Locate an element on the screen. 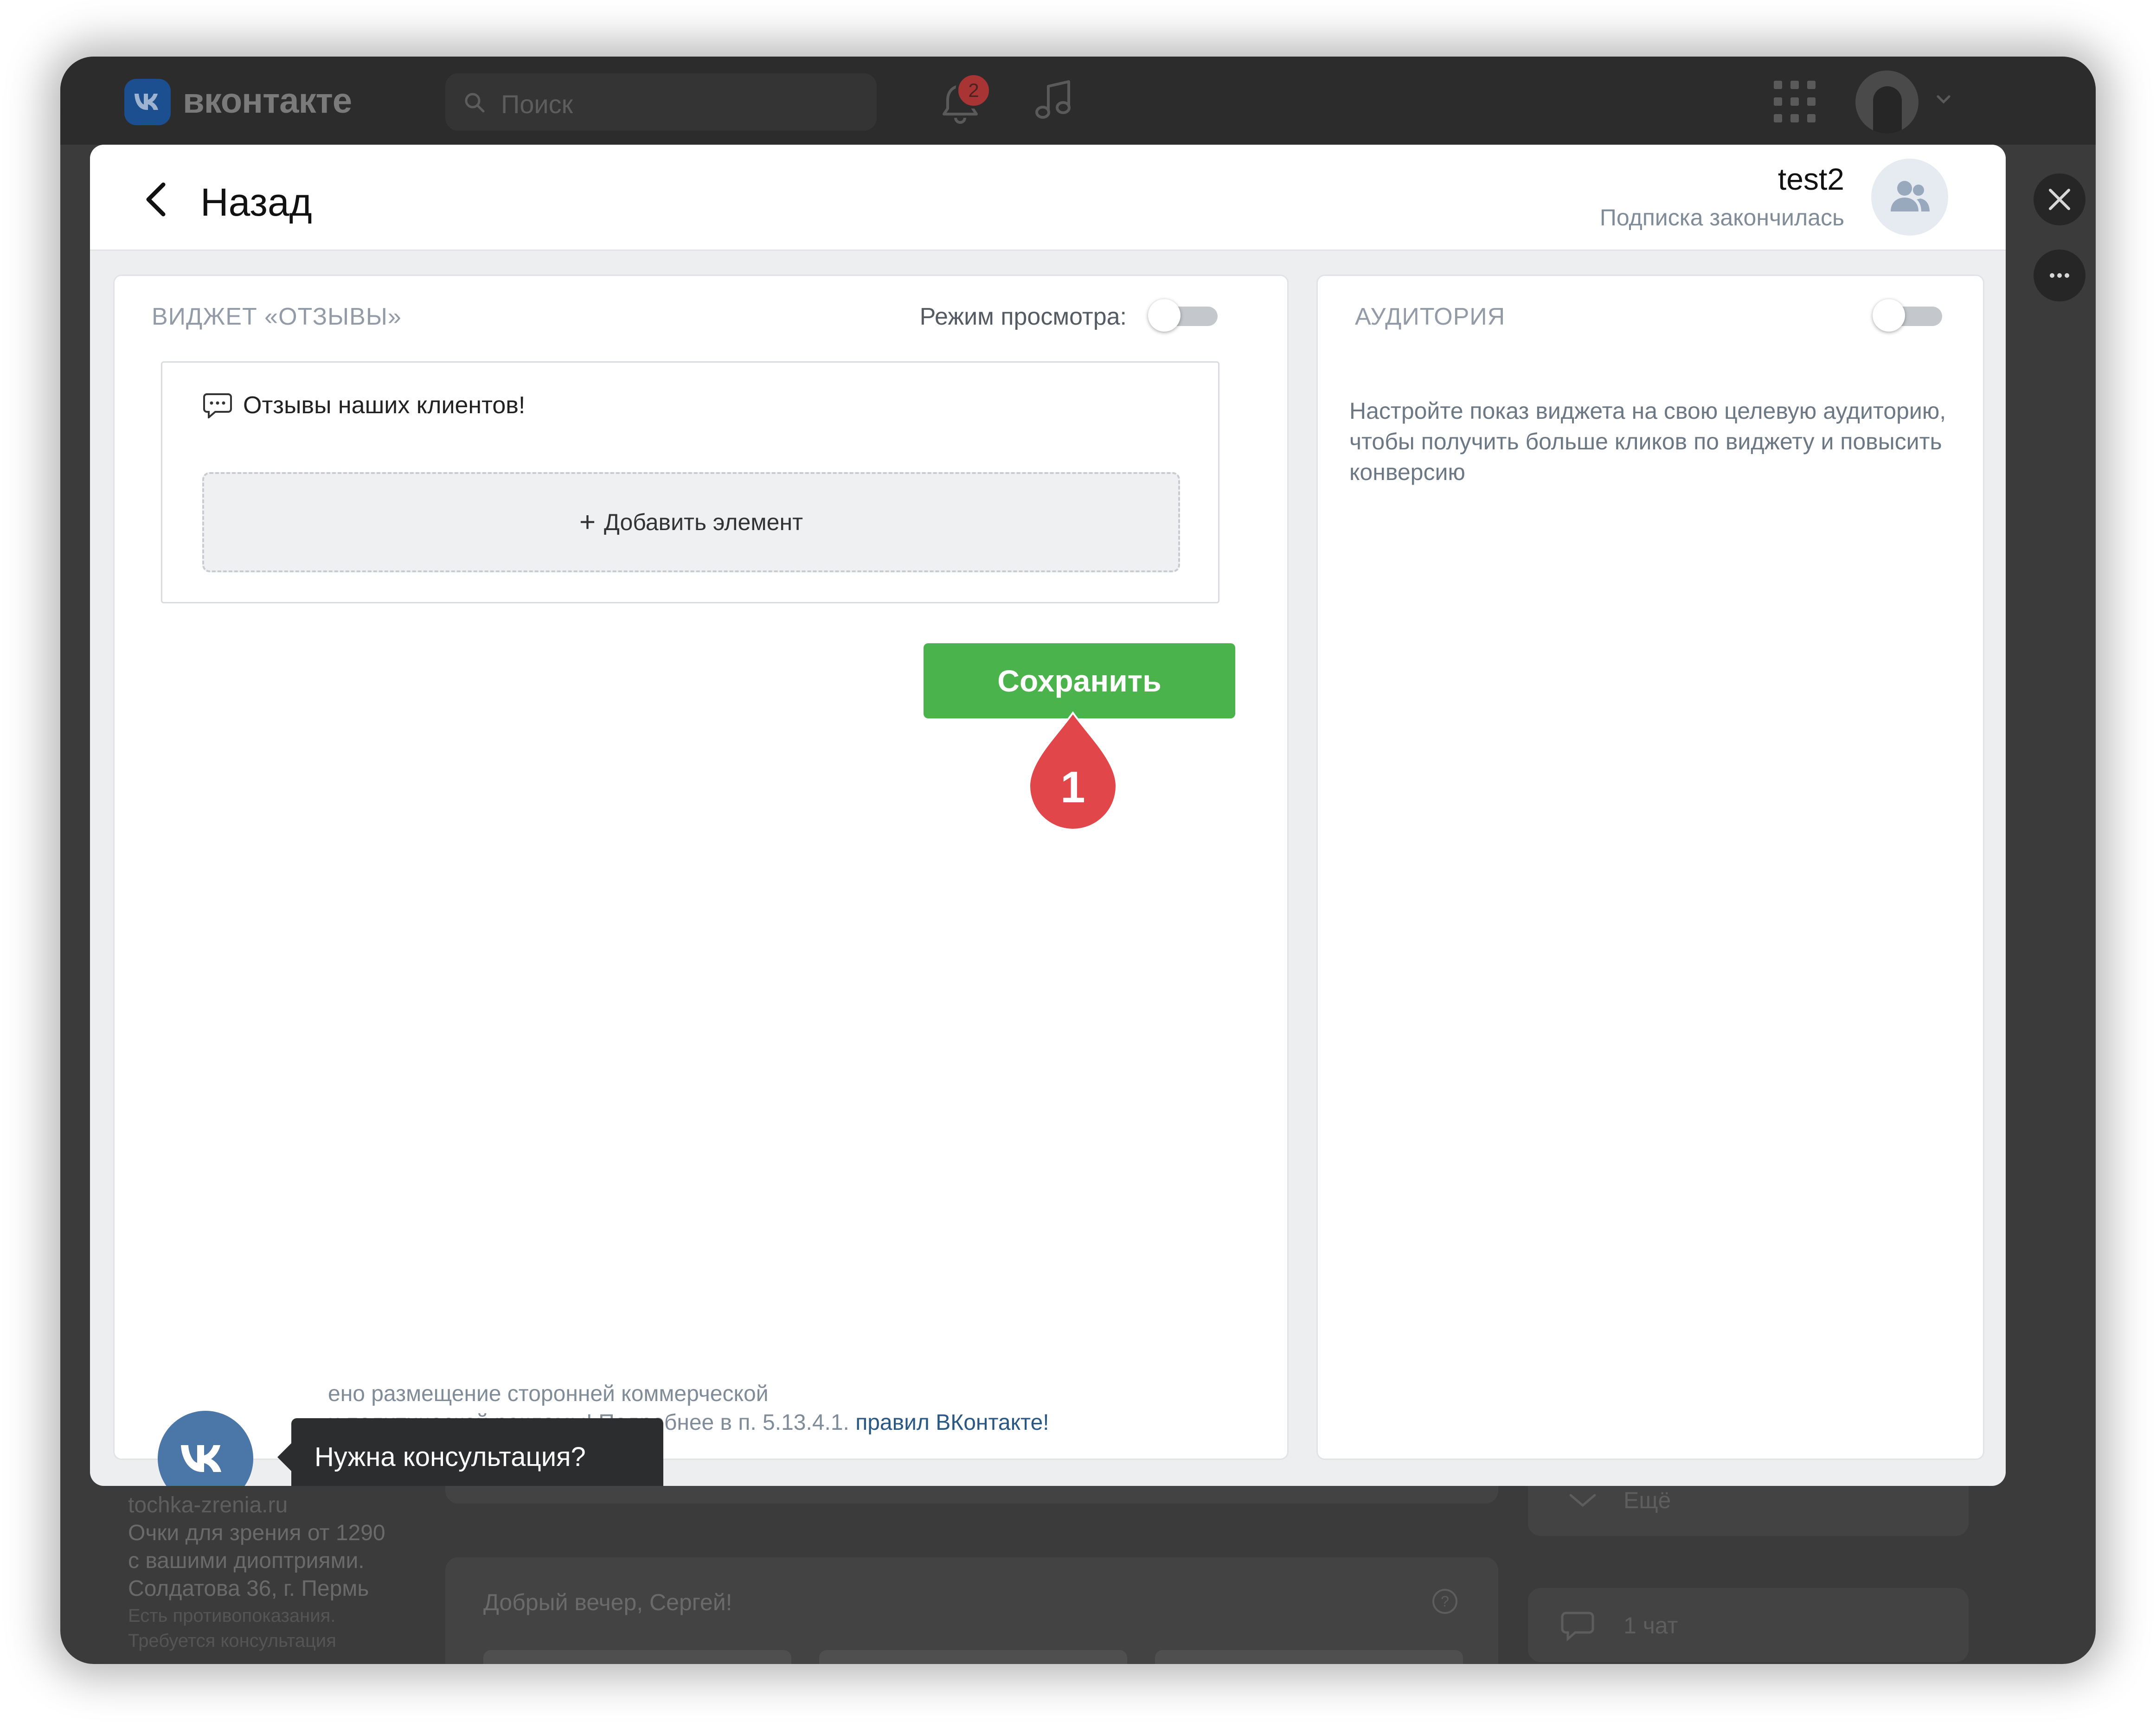 This screenshot has height=1728, width=2156. notifications-badge: 2 is located at coordinates (974, 90).